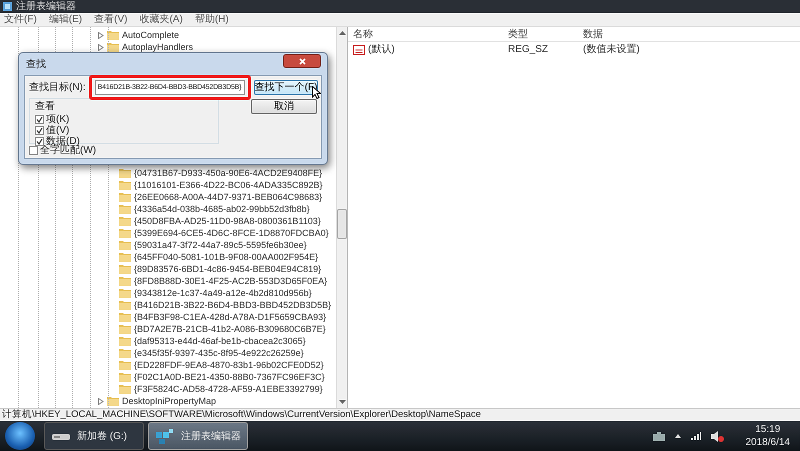 This screenshot has height=451, width=800. Describe the element at coordinates (158, 47) in the screenshot. I see `tree-item: AutoplayHandlers` at that location.